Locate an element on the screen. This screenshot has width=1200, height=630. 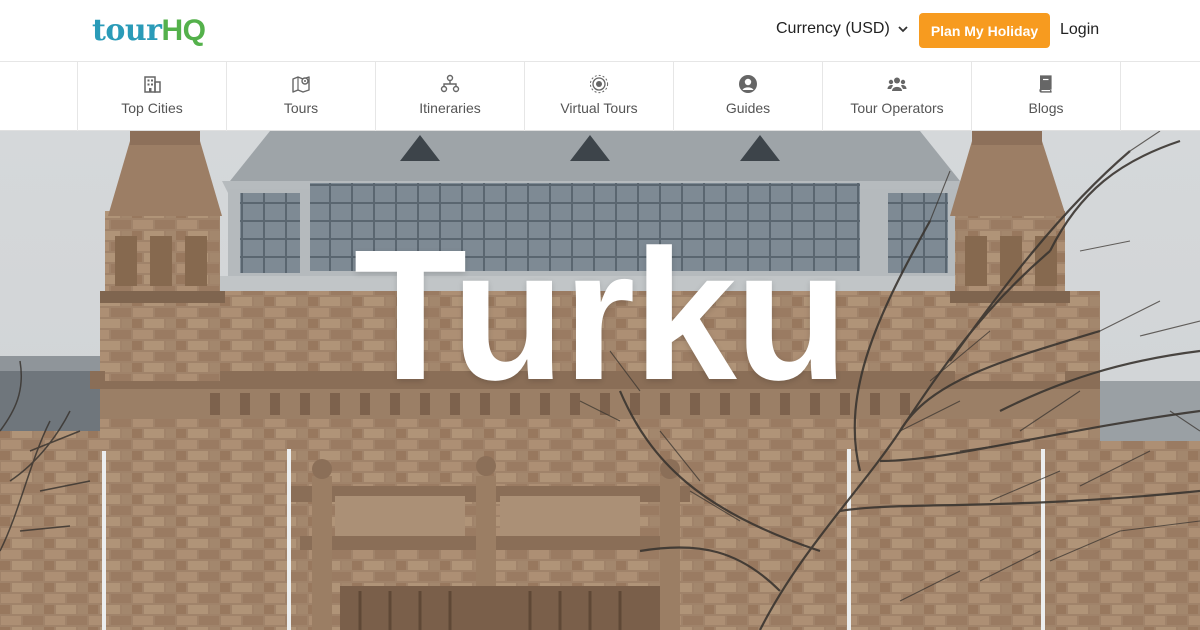
logo-text-part1: tour is located at coordinates (127, 30).